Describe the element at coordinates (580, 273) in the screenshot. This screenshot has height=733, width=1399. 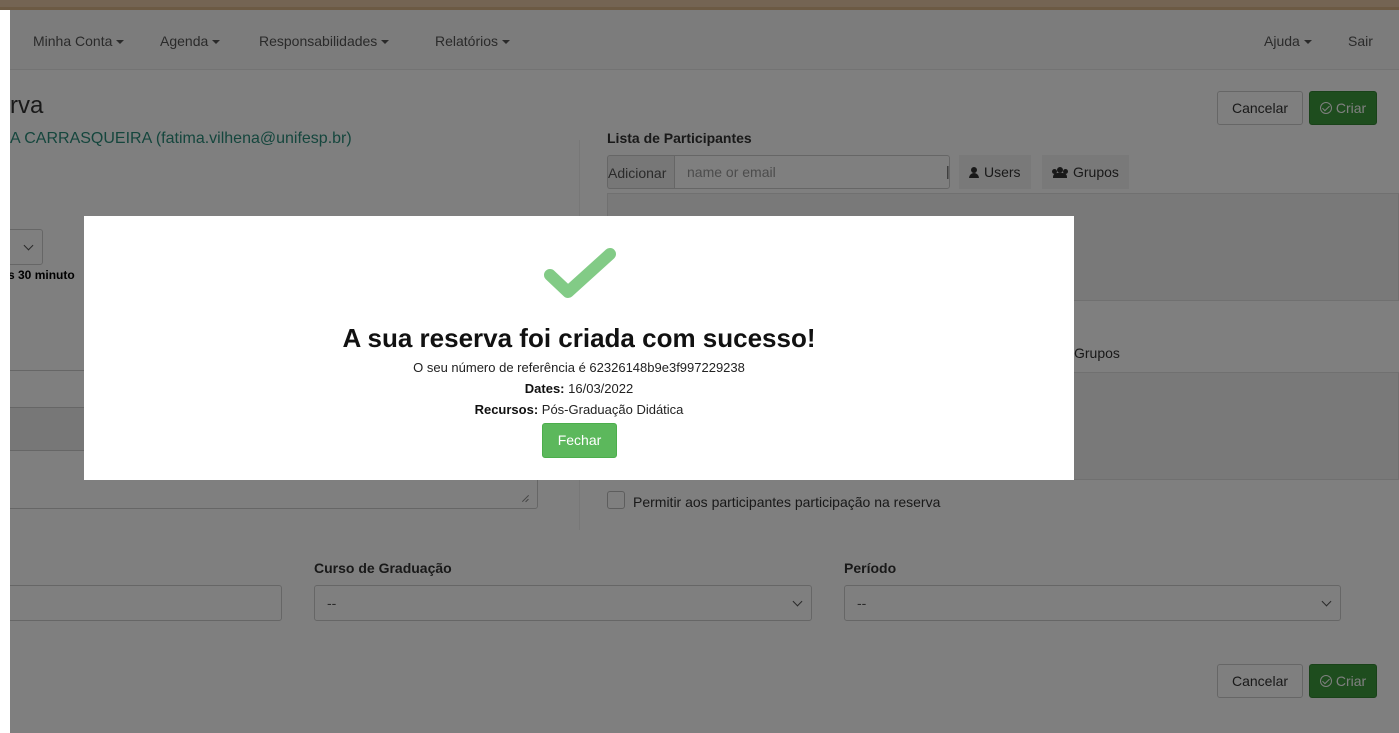
I see `success-check-icon` at that location.